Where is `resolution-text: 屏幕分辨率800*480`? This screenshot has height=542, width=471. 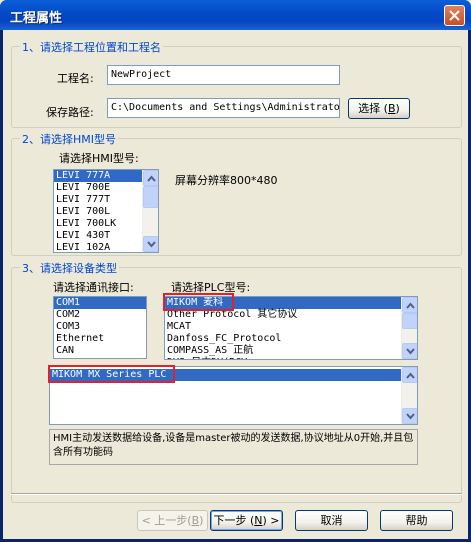
resolution-text: 屏幕分辨率800*480 is located at coordinates (226, 180).